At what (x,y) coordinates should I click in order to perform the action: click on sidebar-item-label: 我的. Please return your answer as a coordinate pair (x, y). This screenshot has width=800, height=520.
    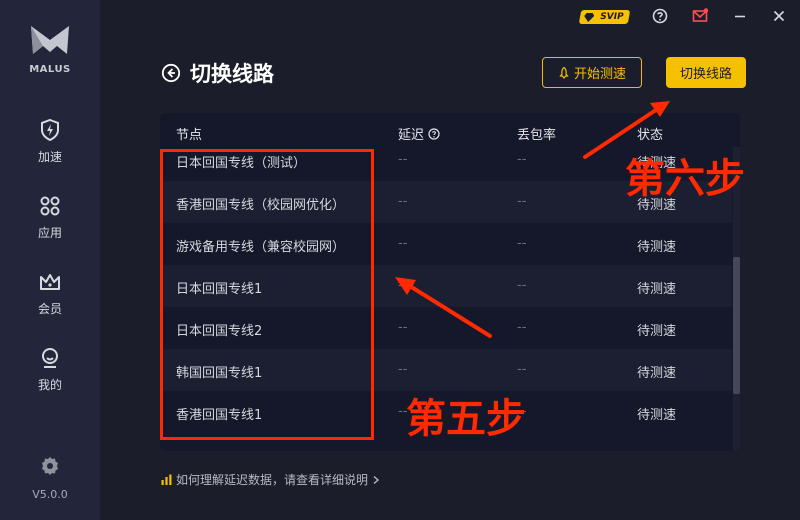
    Looking at the image, I should click on (49, 385).